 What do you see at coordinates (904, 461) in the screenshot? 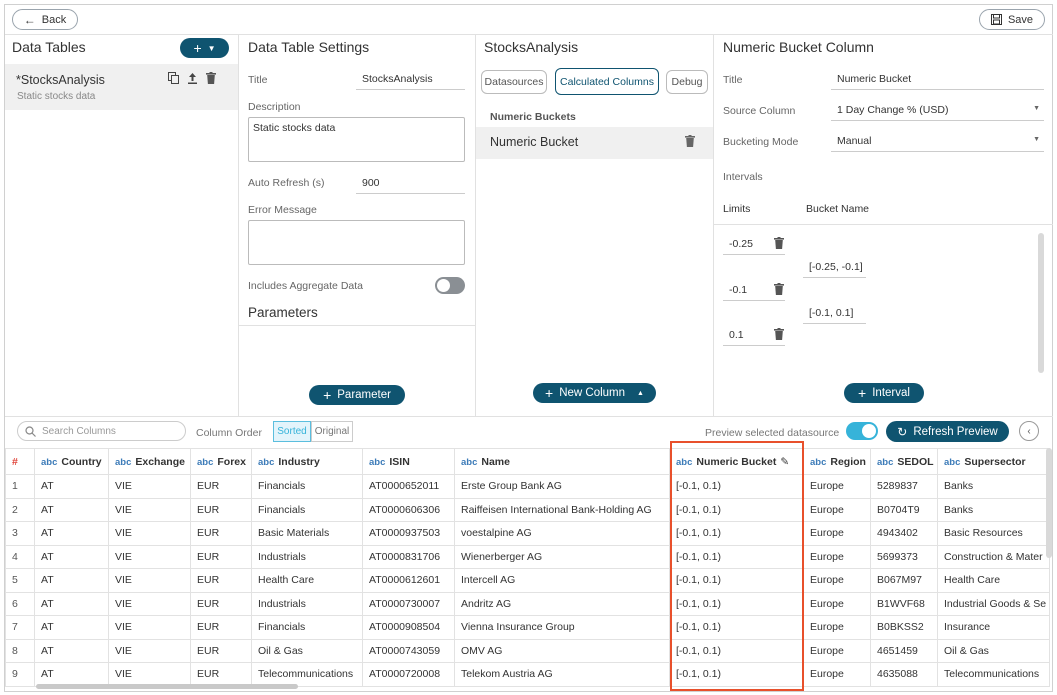
I see `column-header-sedol: abc SEDOL` at bounding box center [904, 461].